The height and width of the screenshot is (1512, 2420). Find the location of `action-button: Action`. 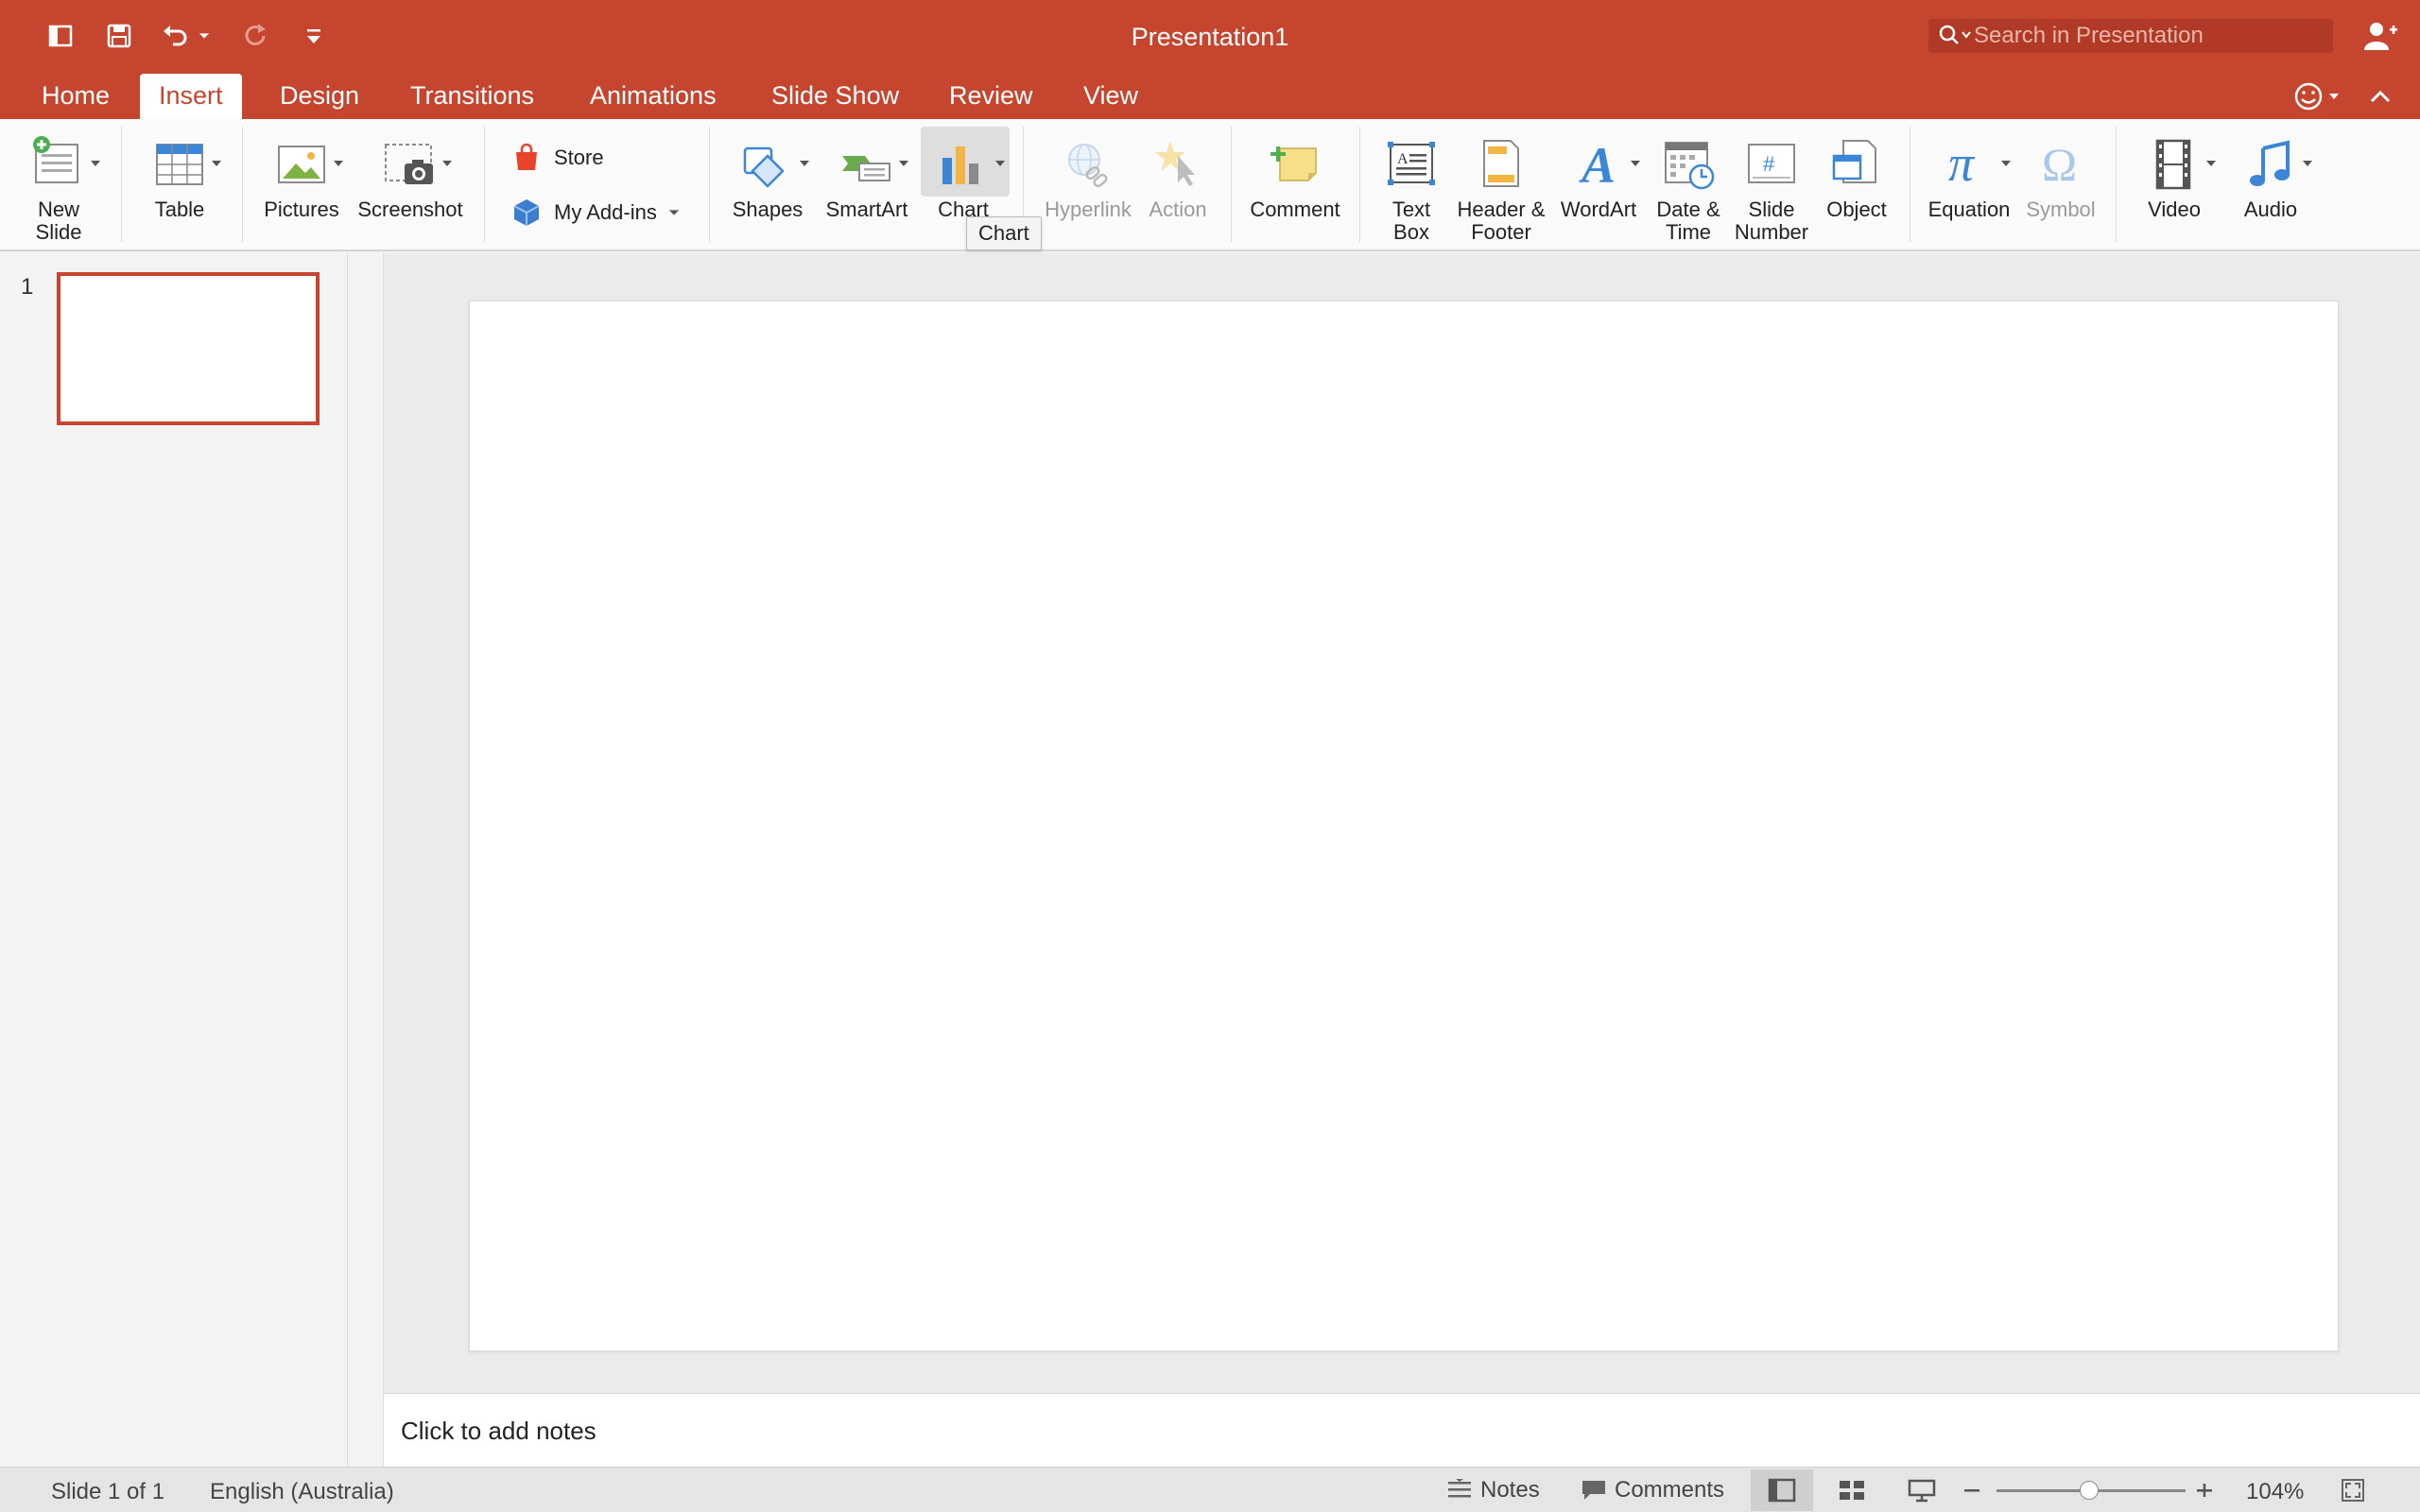

action-button: Action is located at coordinates (1178, 175).